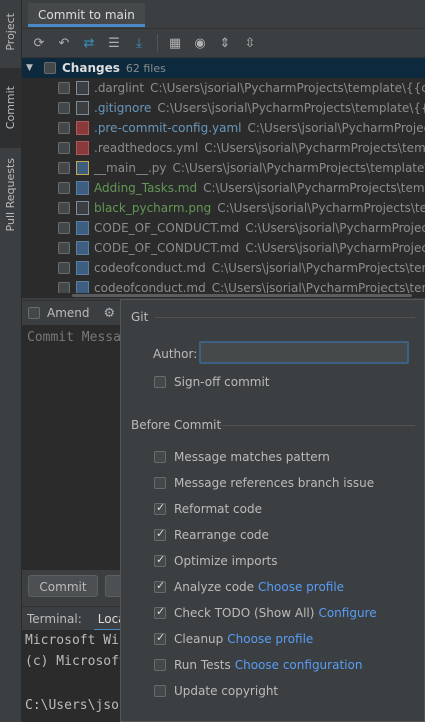 Image resolution: width=425 pixels, height=722 pixels. I want to click on before-commit-option: Update copyright, so click(216, 691).